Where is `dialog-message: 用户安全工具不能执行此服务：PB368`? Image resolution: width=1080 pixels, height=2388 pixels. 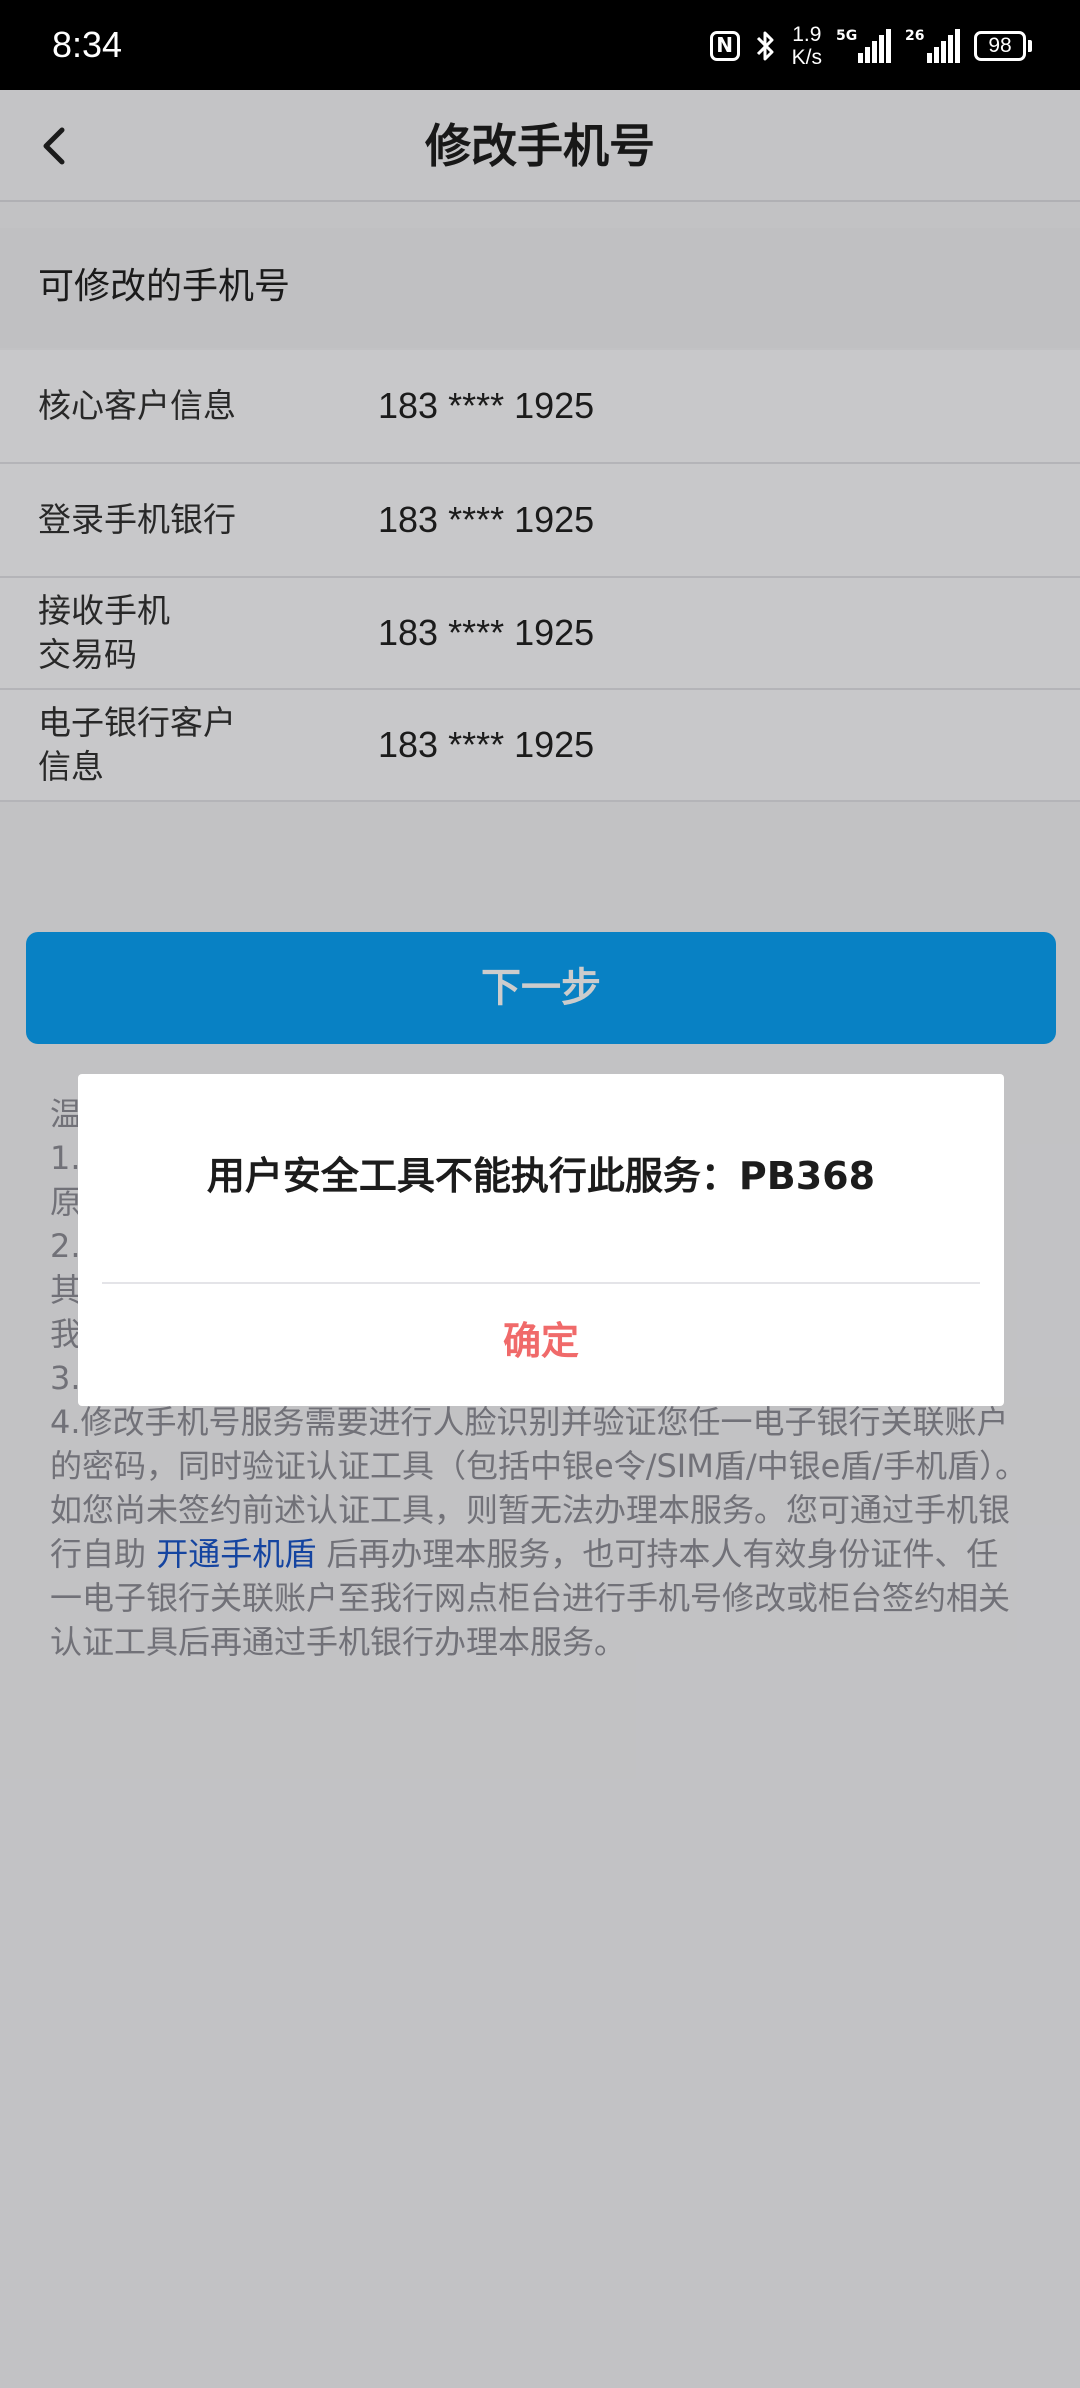 dialog-message: 用户安全工具不能执行此服务：PB368 is located at coordinates (541, 1176).